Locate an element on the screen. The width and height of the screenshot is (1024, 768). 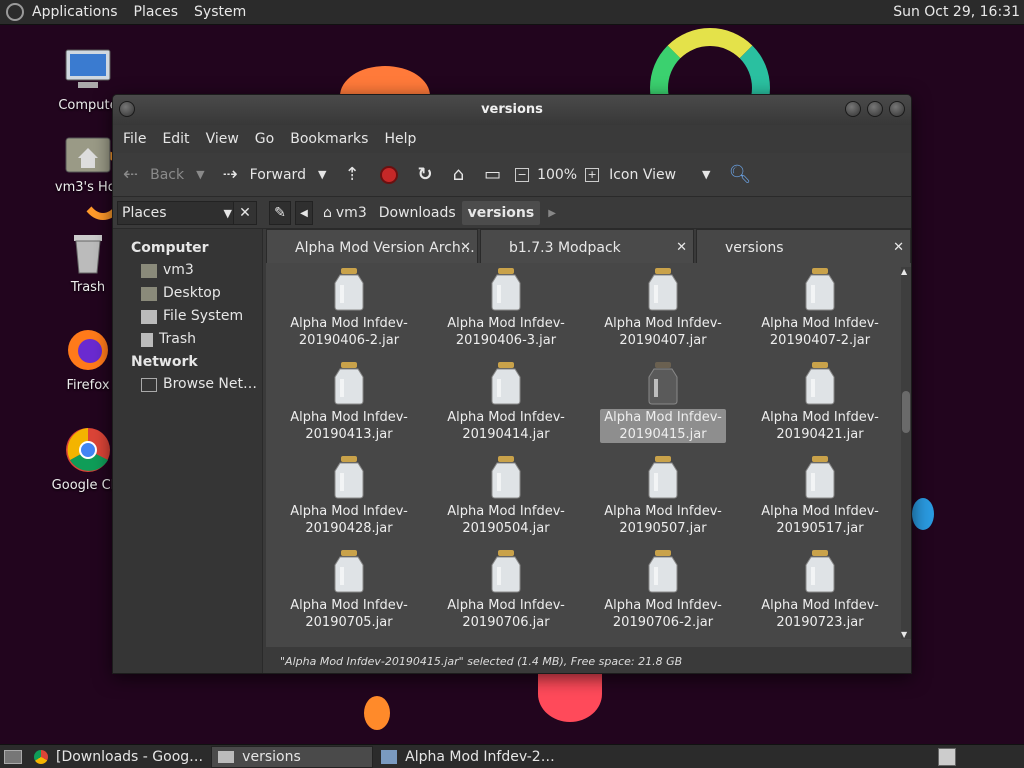
forward-history-dropdown-icon: ▼ is located at coordinates (322, 174).